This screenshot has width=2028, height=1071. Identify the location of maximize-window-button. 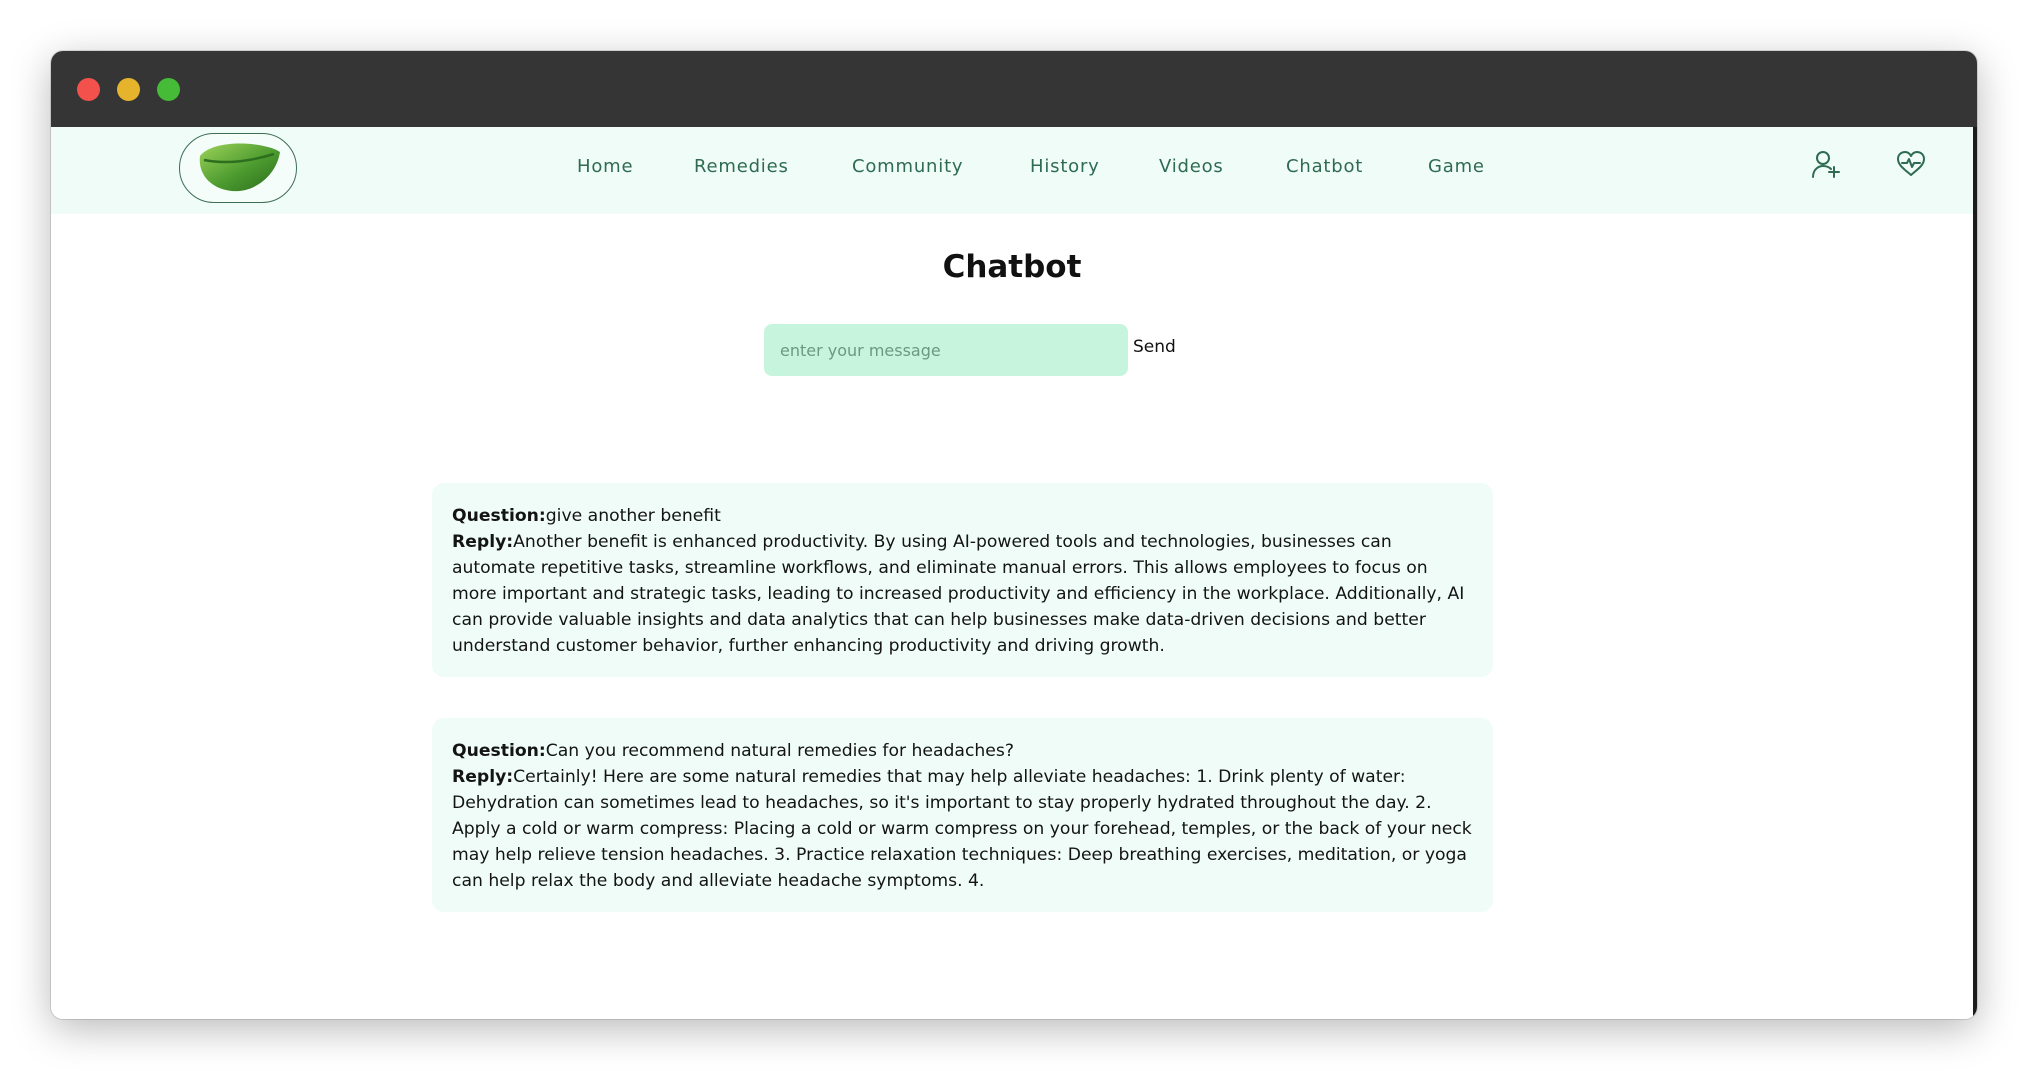
(168, 89).